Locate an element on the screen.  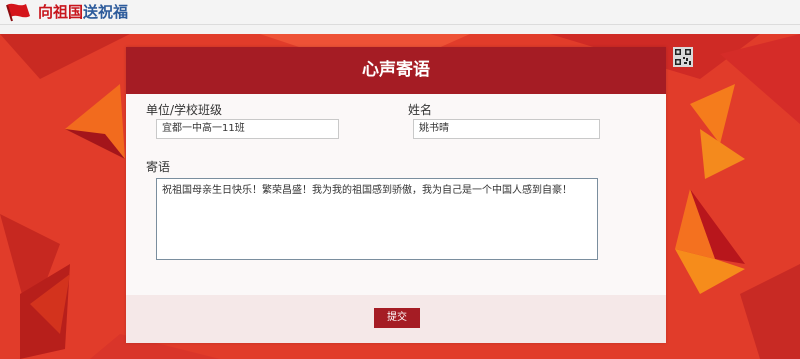
site-title: 向祖国送祝福 is located at coordinates (83, 12).